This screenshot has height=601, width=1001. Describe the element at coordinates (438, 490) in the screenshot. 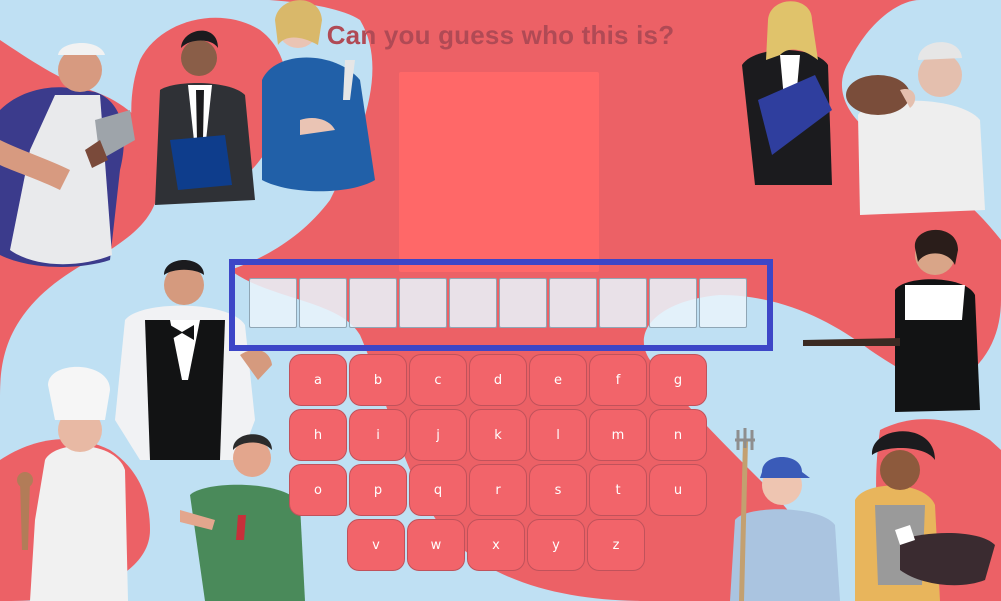

I see `key-q: q` at that location.